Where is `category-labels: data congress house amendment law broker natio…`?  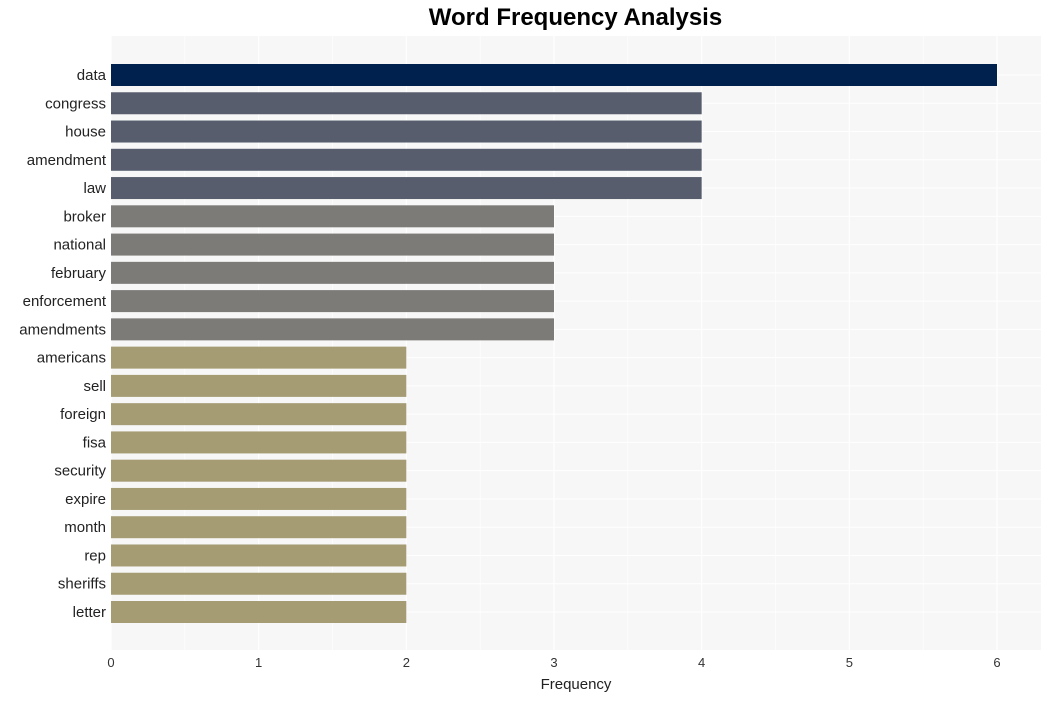
category-labels: data congress house amendment law broker natio… is located at coordinates (63, 344).